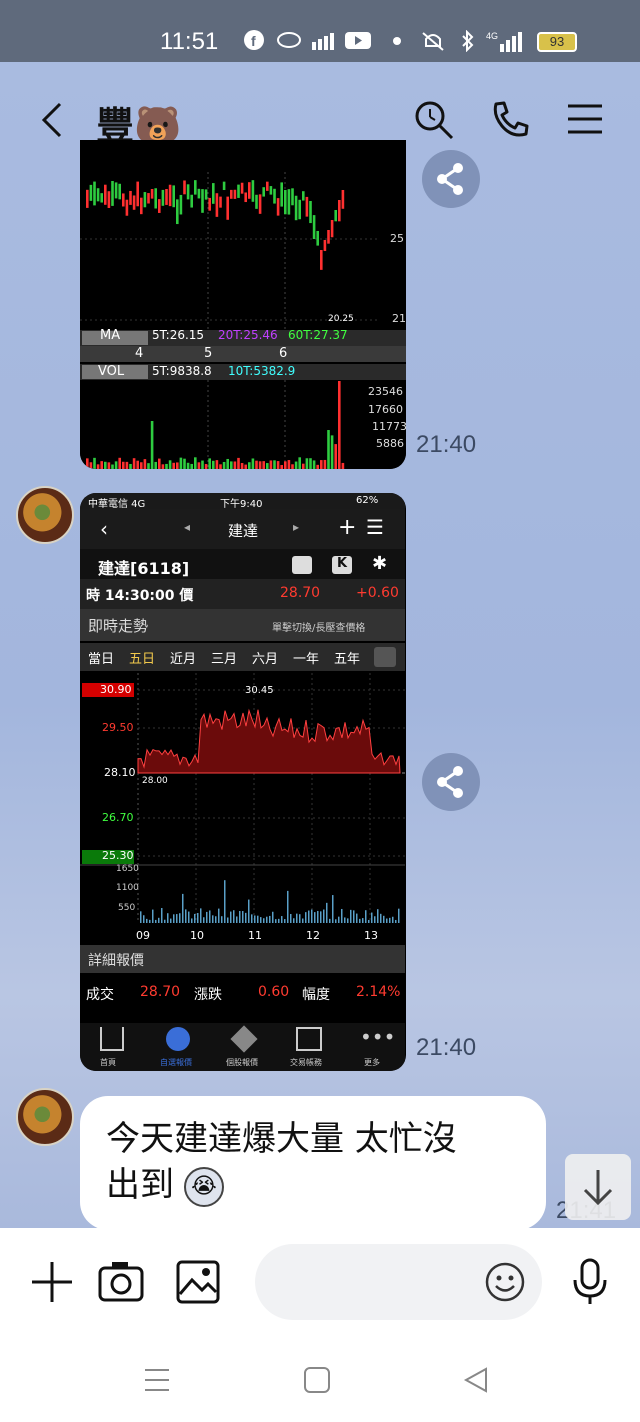 The image size is (640, 1422). Describe the element at coordinates (446, 444) in the screenshot. I see `message-time: 21:40` at that location.